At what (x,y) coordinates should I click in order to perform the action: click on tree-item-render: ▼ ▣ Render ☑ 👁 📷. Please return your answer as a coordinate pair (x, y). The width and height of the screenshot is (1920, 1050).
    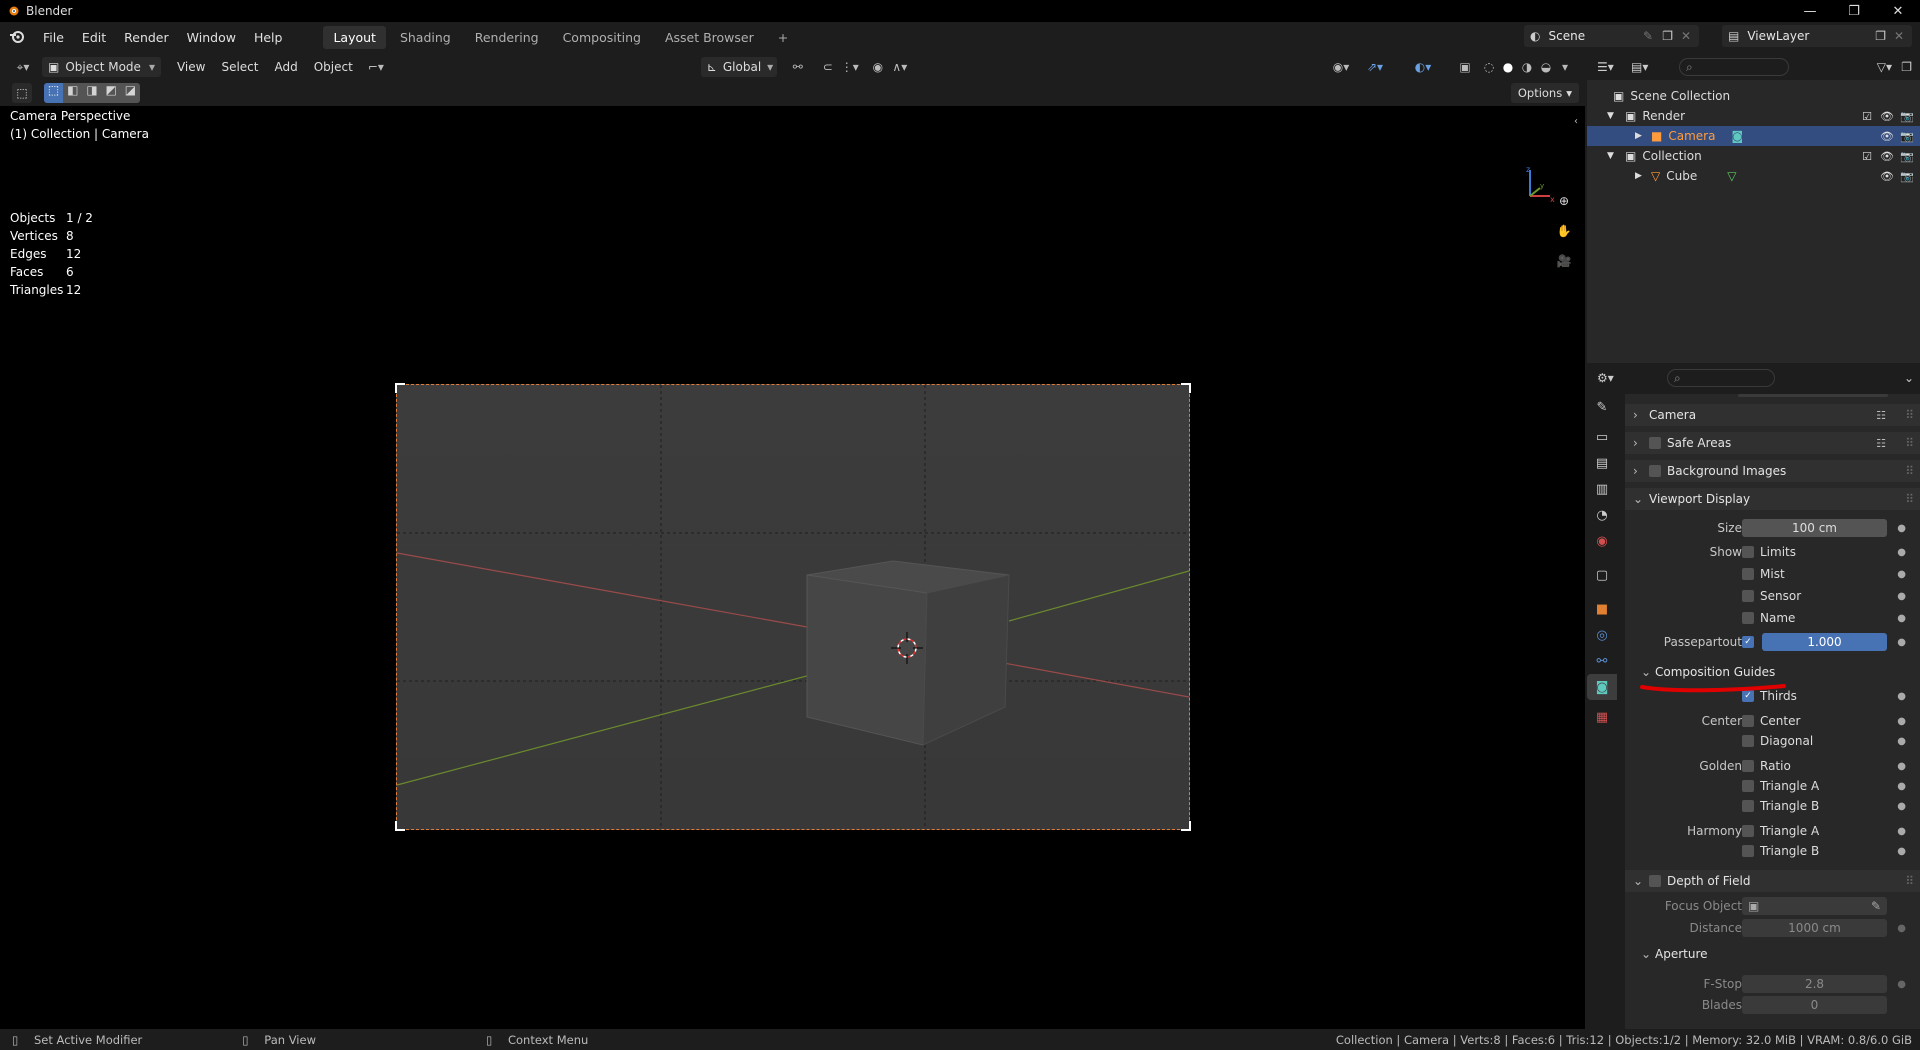
    Looking at the image, I should click on (1753, 116).